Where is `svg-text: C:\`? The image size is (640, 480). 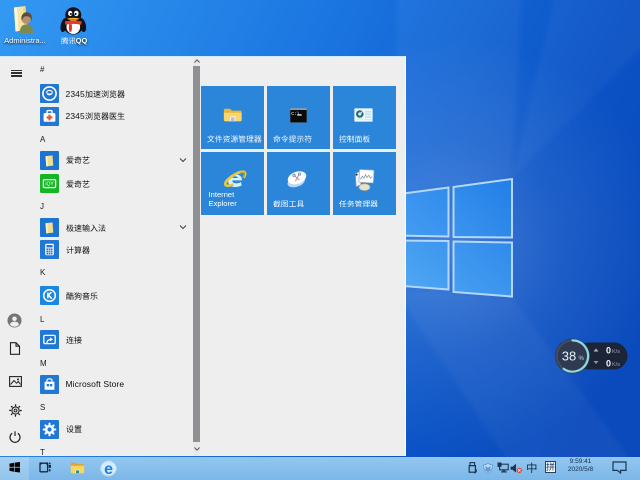
svg-text: C:\ is located at coordinates (295, 114).